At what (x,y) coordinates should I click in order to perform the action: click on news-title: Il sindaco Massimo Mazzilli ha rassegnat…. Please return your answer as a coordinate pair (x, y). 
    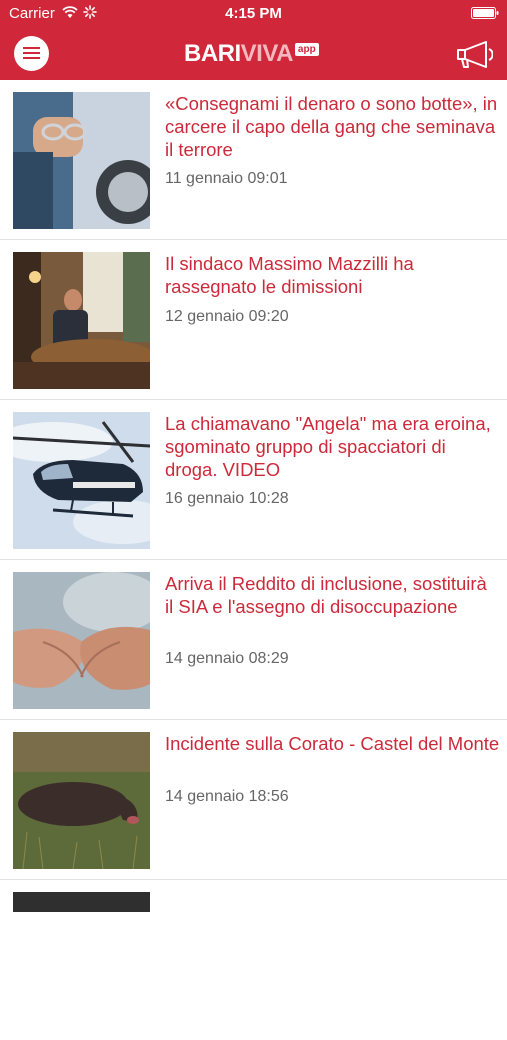
    Looking at the image, I should click on (332, 275).